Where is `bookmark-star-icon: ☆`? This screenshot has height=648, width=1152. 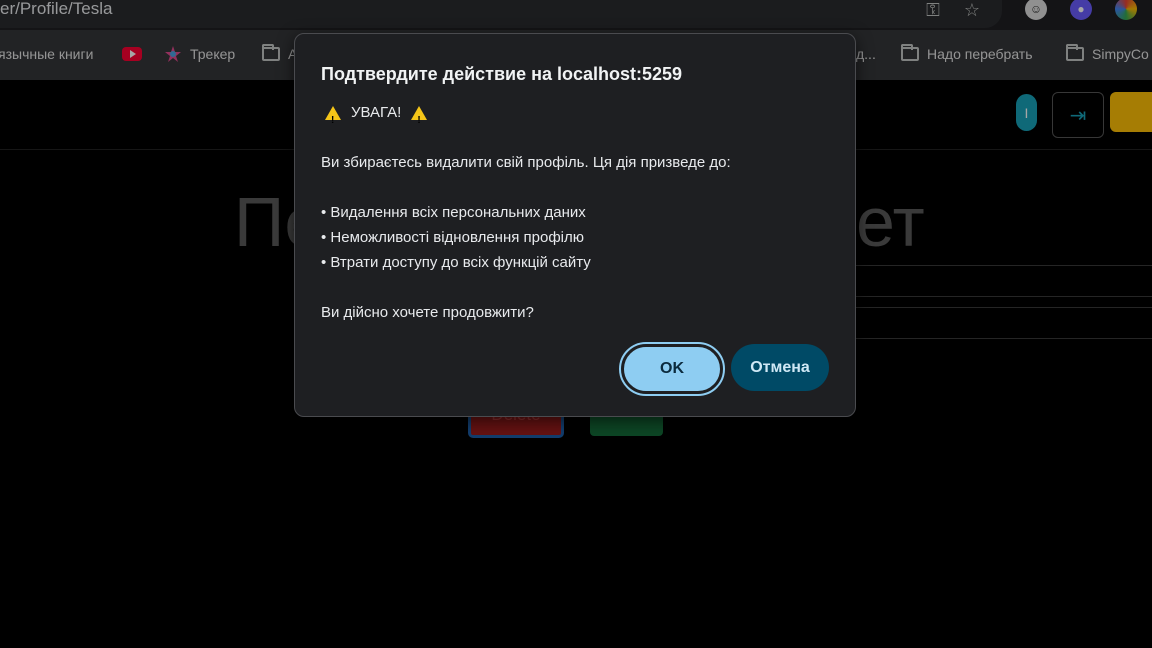
bookmark-star-icon: ☆ is located at coordinates (972, 10).